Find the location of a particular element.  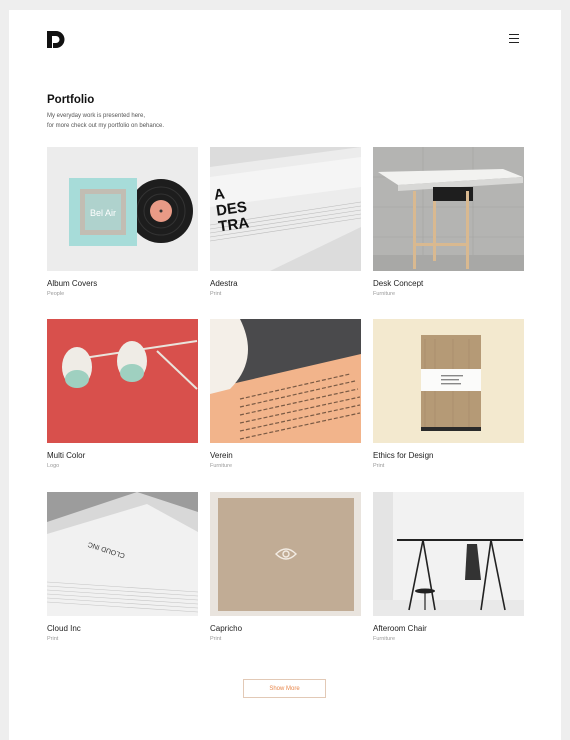

cloud-inc-thumbnail: CLOUD INC is located at coordinates (122, 554).